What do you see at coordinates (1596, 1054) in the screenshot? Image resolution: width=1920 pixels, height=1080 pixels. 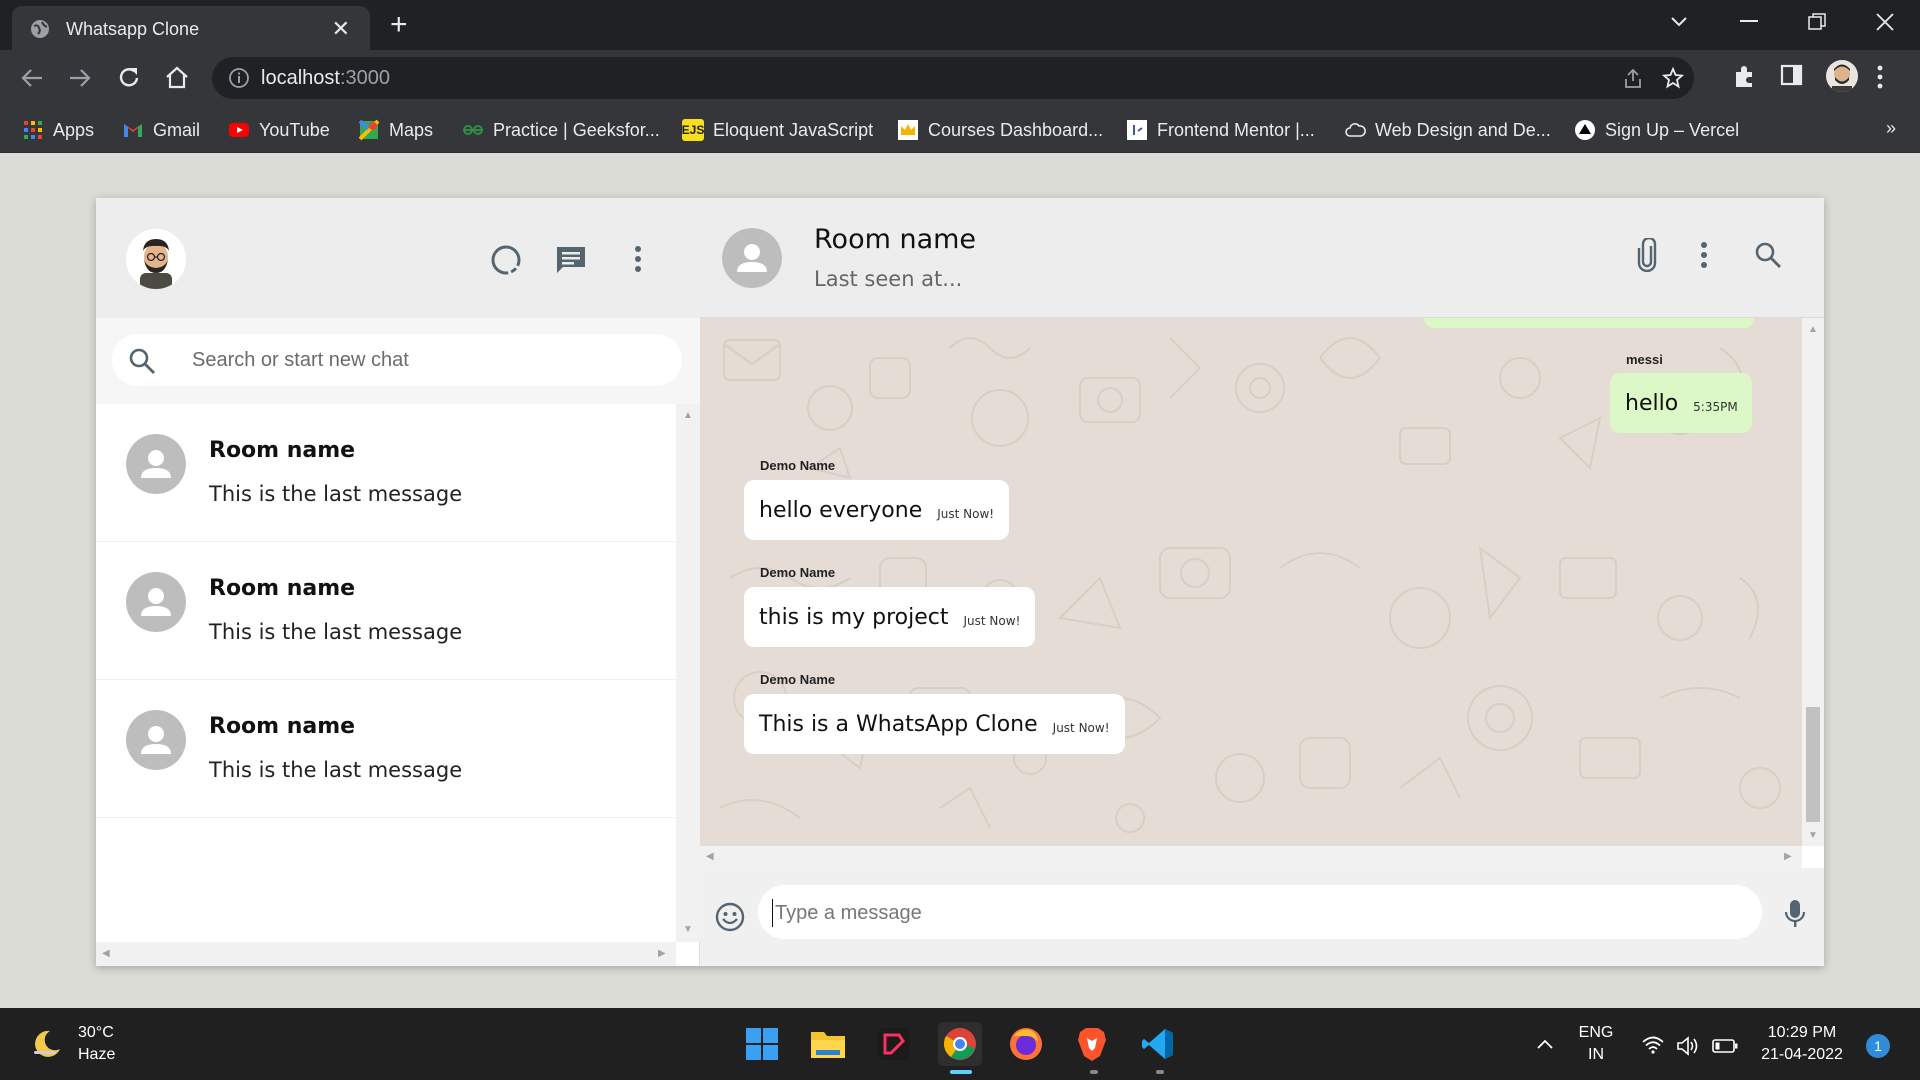 I see `region-code: IN` at bounding box center [1596, 1054].